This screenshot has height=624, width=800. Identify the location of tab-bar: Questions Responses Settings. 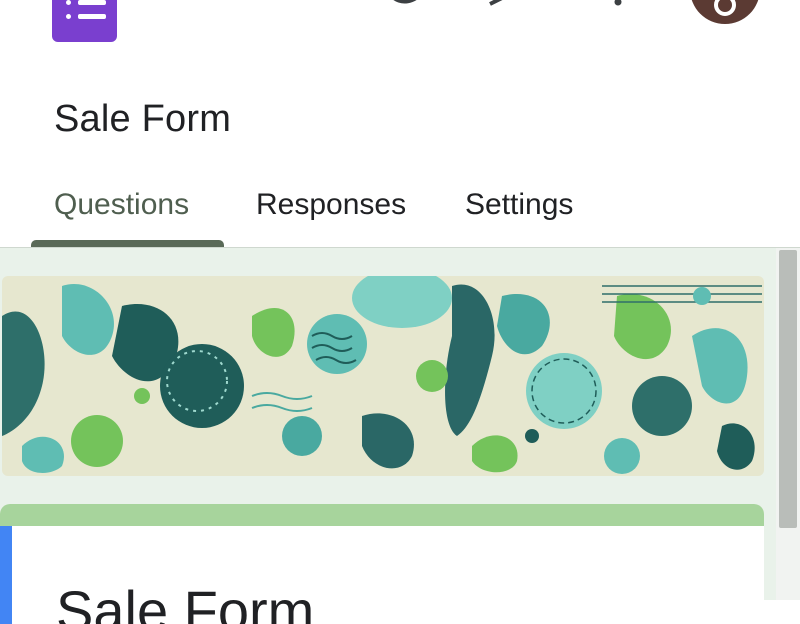
(400, 210).